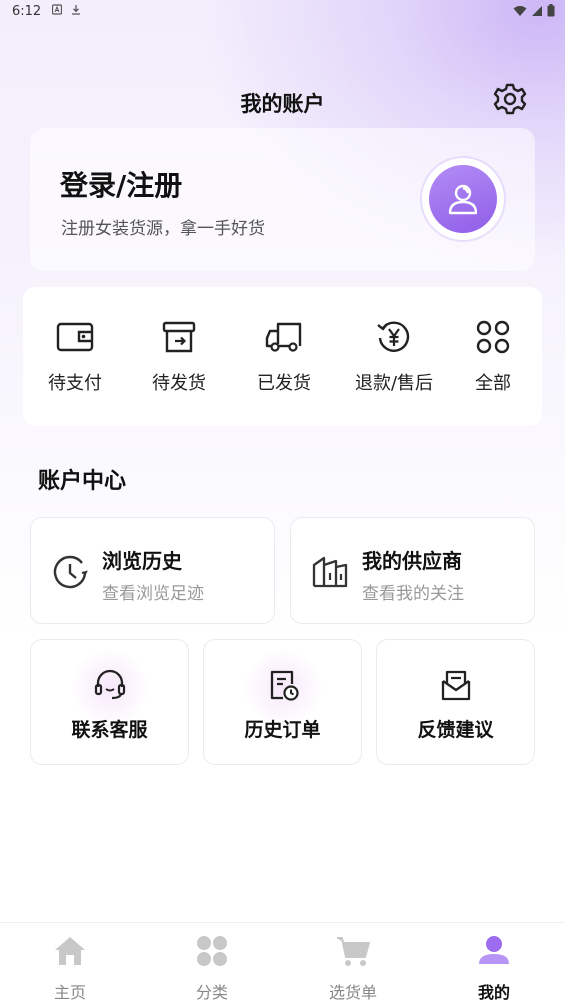  Describe the element at coordinates (394, 383) in the screenshot. I see `order-label: 退款/售后` at that location.